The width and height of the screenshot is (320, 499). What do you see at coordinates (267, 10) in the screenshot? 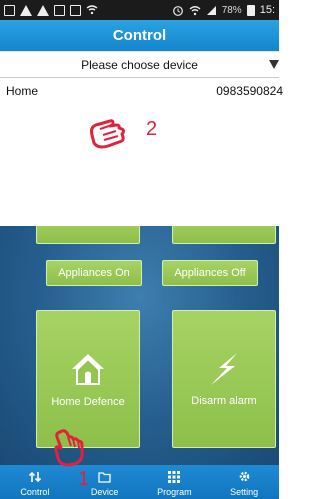
I see `clock: 15:` at bounding box center [267, 10].